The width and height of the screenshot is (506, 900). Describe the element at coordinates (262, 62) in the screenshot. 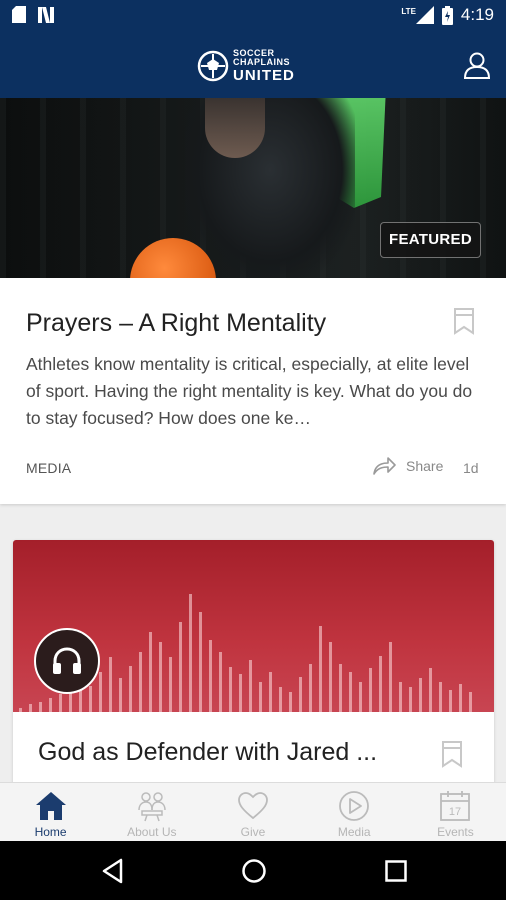

I see `logo-line2: CHAPLAINS` at that location.